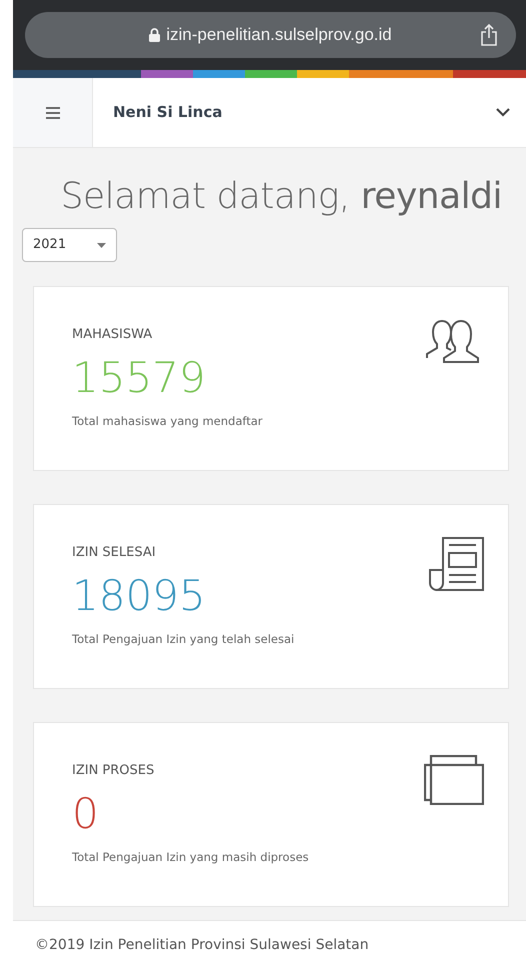 This screenshot has width=526, height=968. I want to click on stat-caption: Total mahasiswa yang mendaftar, so click(168, 421).